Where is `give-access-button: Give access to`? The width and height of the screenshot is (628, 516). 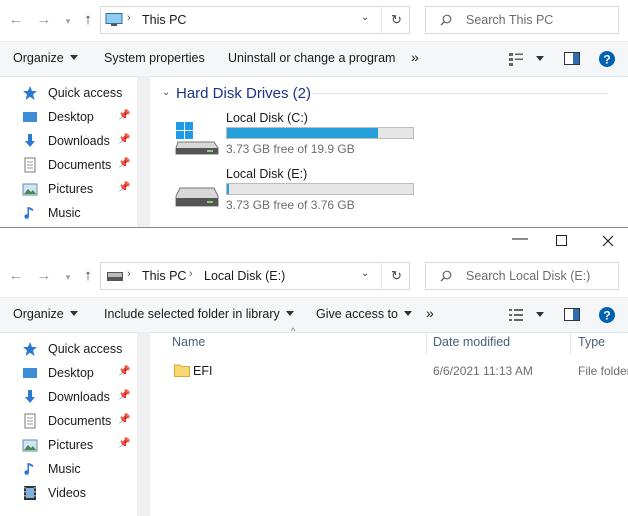 give-access-button: Give access to is located at coordinates (364, 314).